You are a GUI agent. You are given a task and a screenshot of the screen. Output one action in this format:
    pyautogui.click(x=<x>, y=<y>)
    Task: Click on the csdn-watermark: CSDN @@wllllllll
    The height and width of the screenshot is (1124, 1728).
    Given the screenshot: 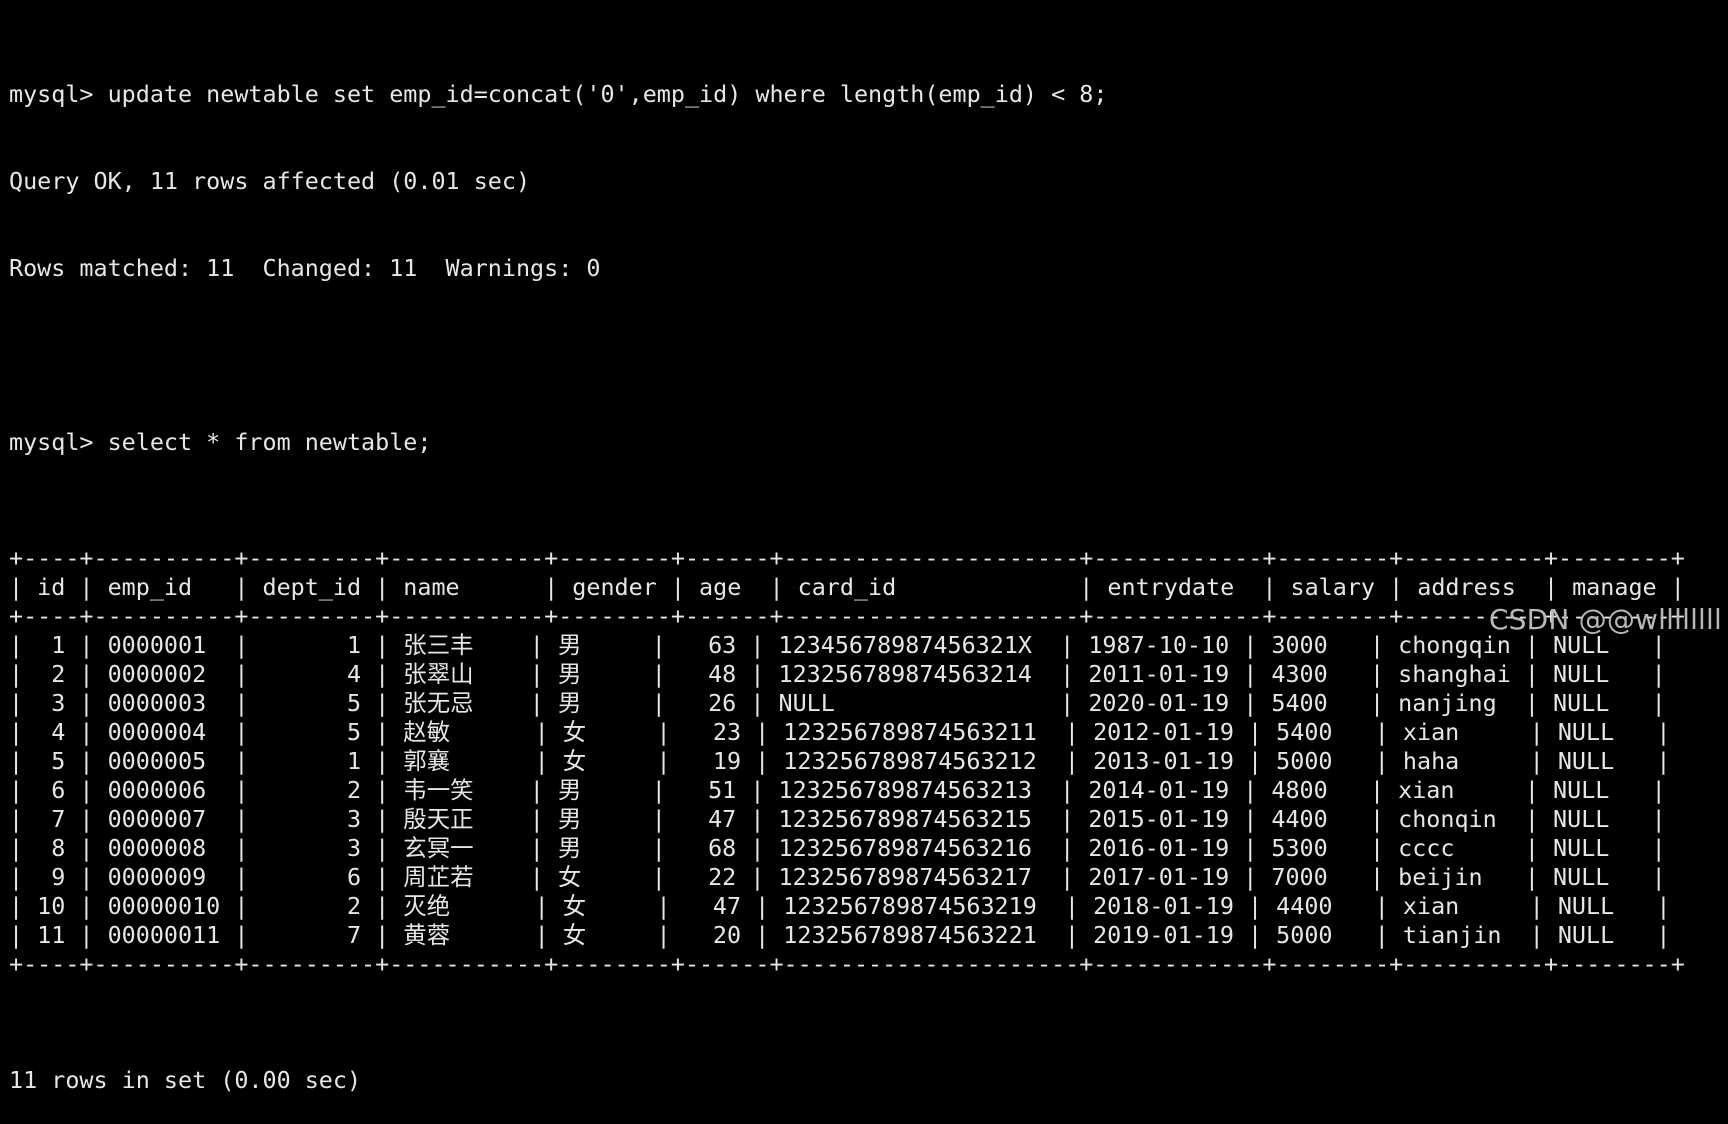 What is the action you would take?
    pyautogui.click(x=1605, y=619)
    